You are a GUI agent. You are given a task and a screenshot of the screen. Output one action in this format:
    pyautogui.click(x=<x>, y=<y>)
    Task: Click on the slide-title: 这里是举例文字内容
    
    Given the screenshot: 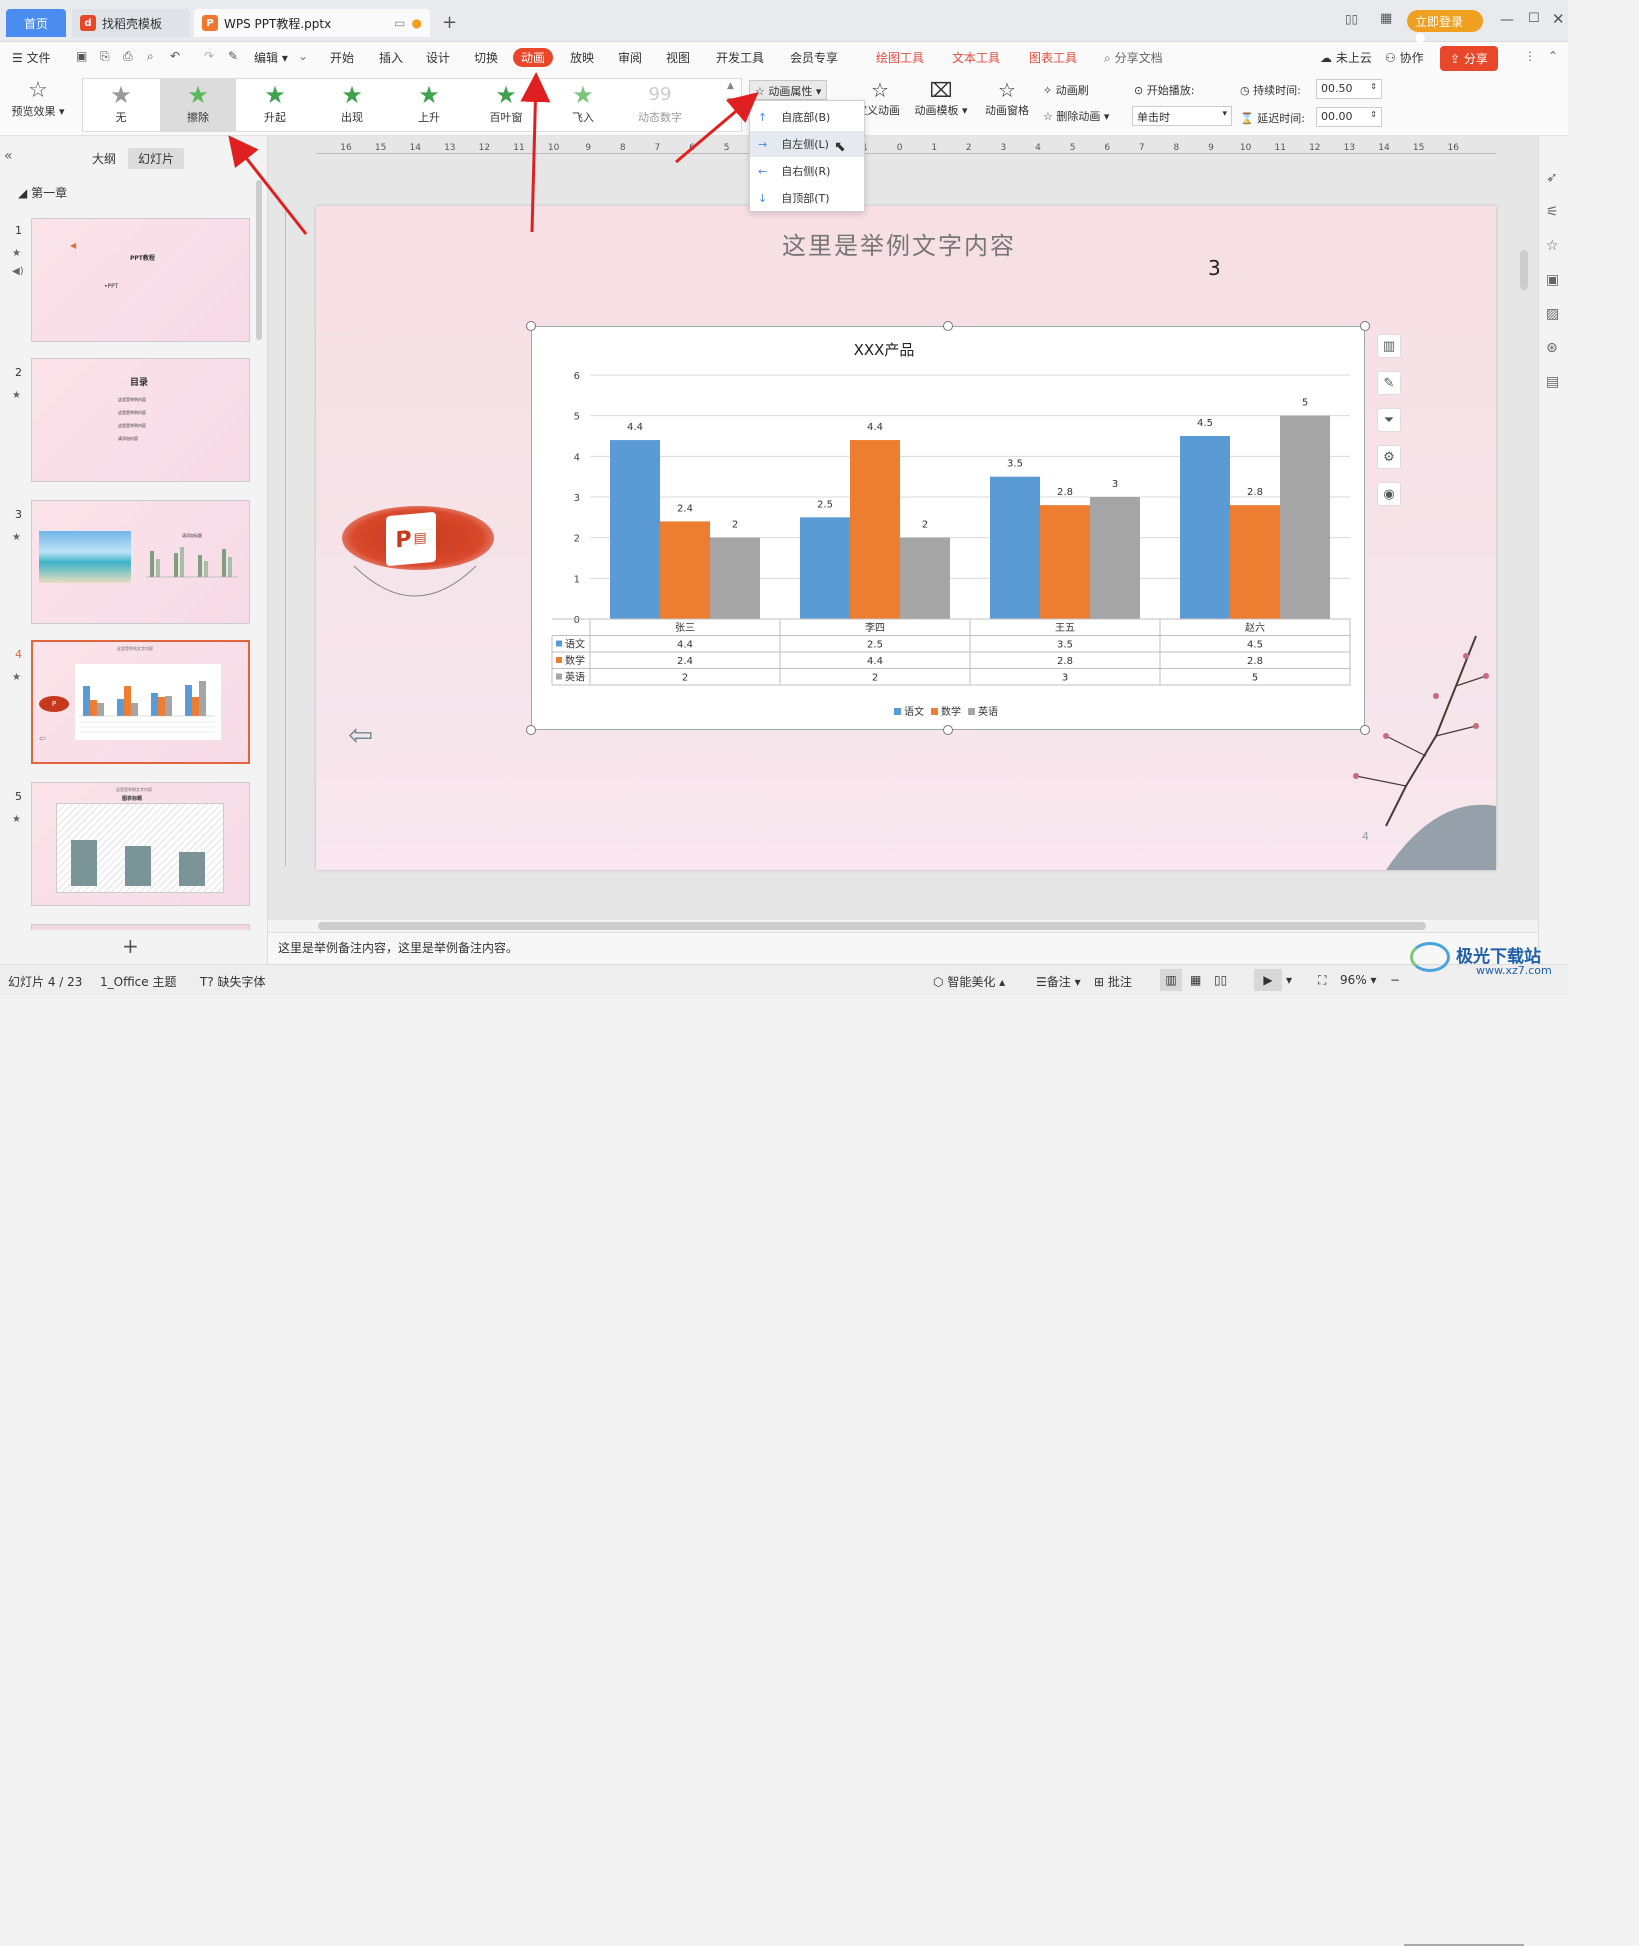 What is the action you would take?
    pyautogui.click(x=899, y=243)
    